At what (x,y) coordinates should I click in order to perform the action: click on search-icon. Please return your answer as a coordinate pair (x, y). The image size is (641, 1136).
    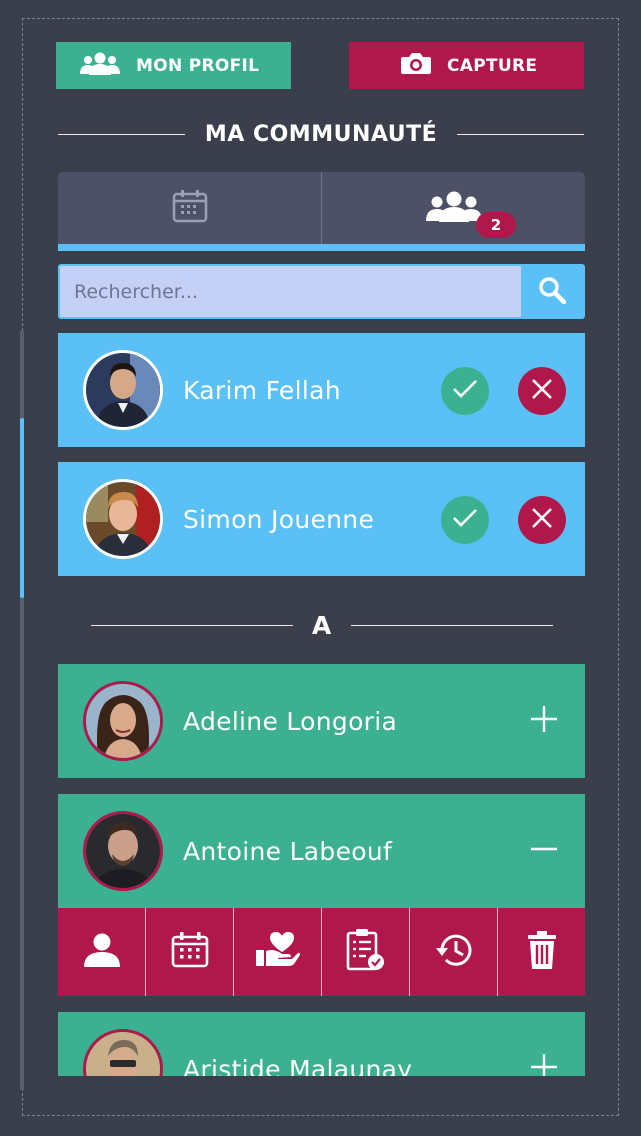
    Looking at the image, I should click on (552, 292).